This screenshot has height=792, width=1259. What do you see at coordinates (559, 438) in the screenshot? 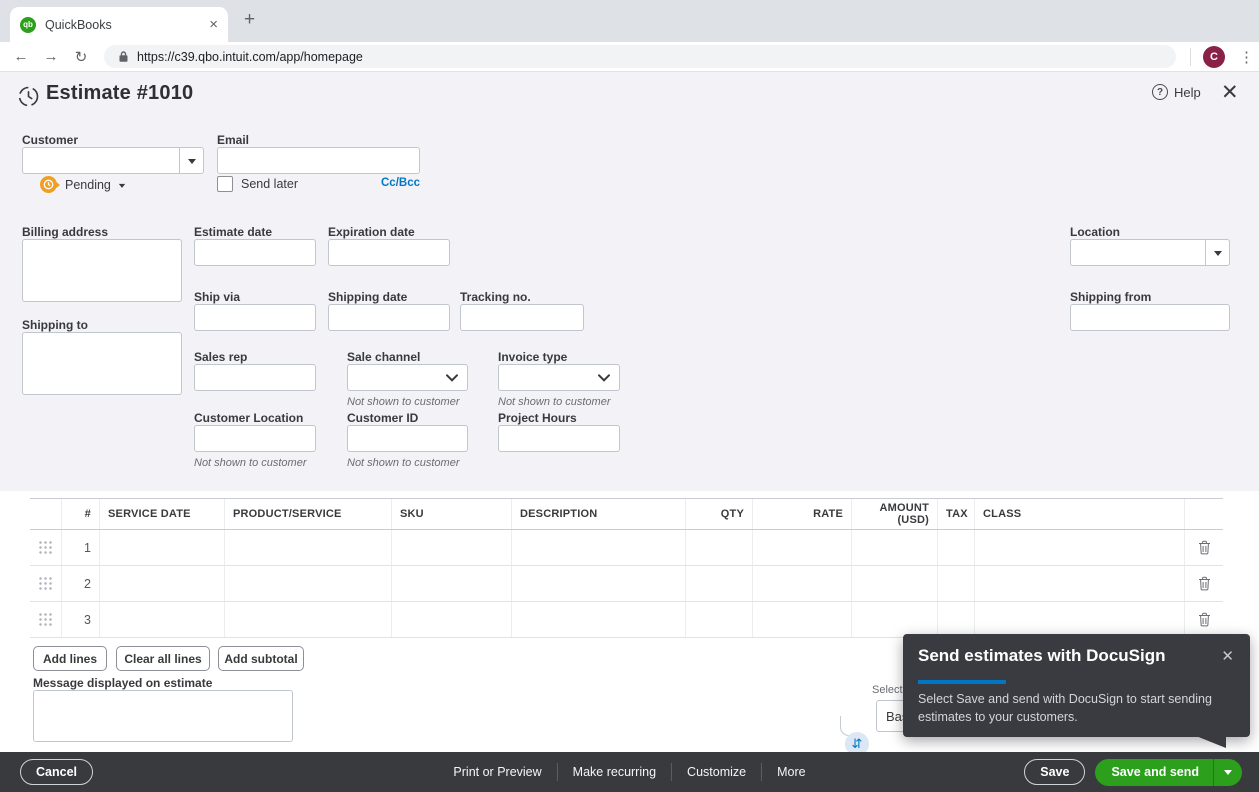
I see `project-hours-field` at bounding box center [559, 438].